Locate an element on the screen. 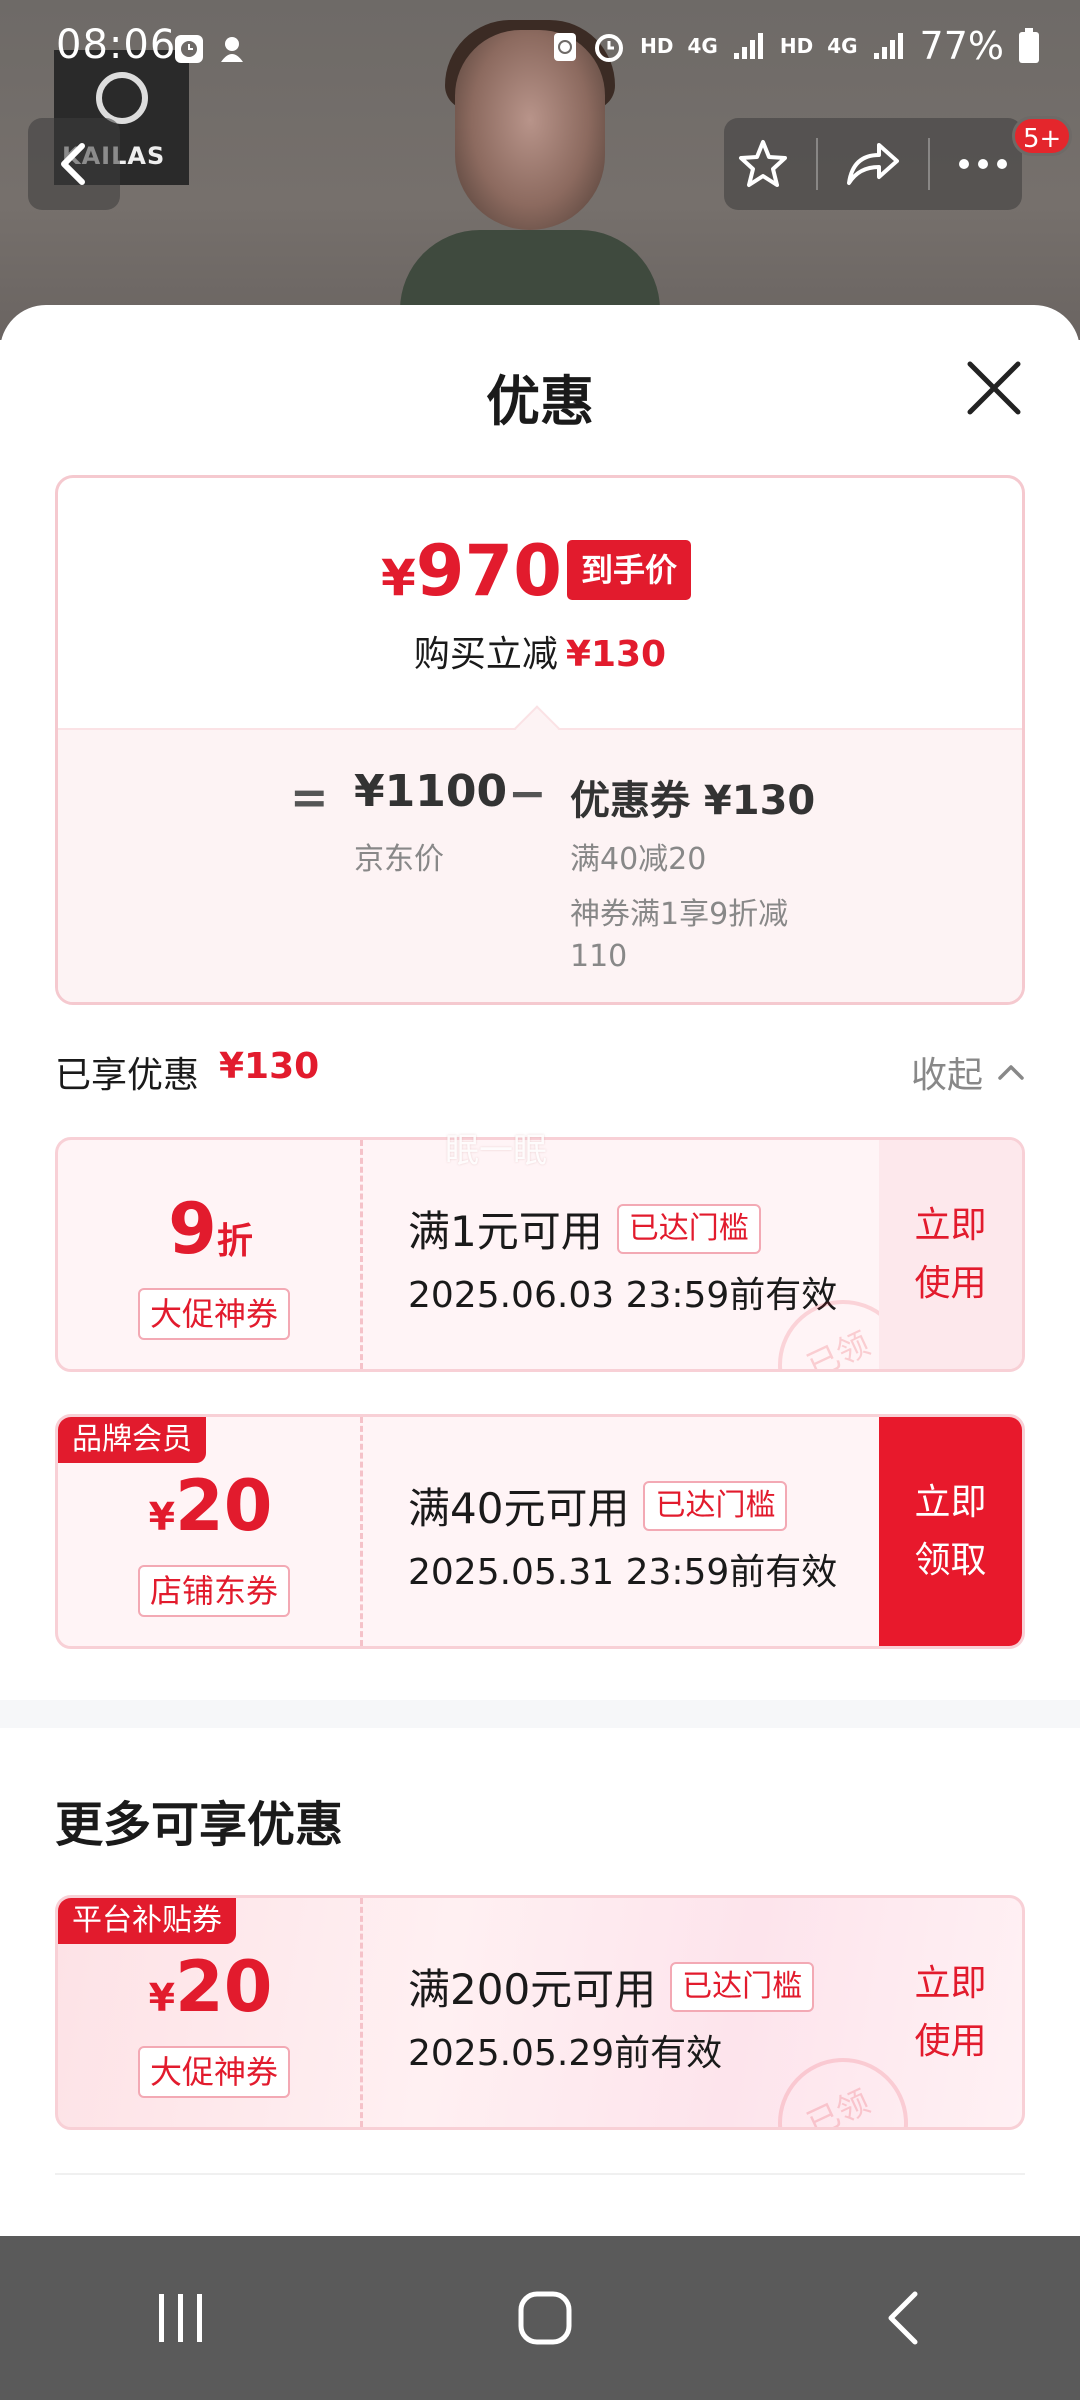 The image size is (1080, 2400). more-icon is located at coordinates (983, 164).